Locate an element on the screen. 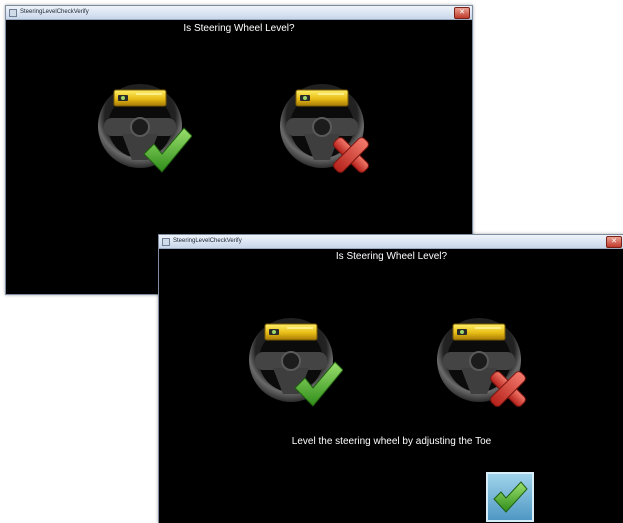 This screenshot has height=523, width=623. confirm-button is located at coordinates (510, 497).